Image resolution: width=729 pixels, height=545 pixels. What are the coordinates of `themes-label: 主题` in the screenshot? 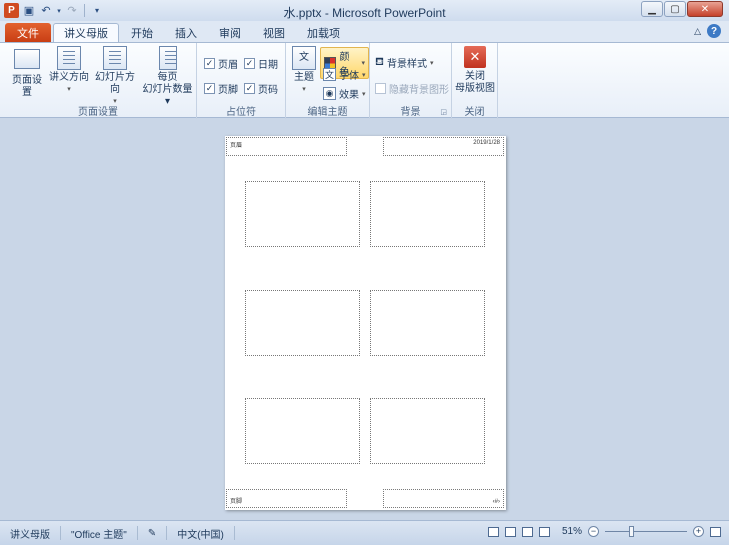 It's located at (304, 77).